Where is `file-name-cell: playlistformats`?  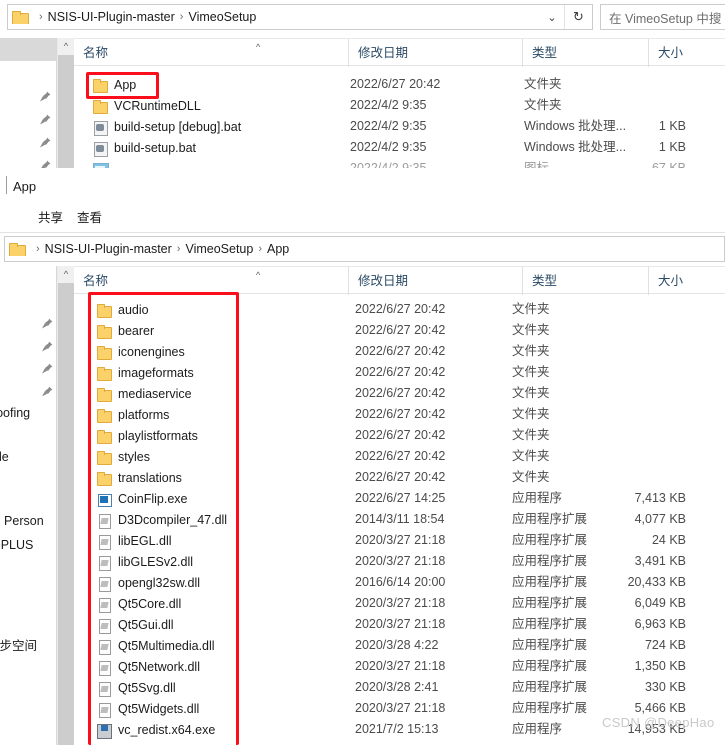 file-name-cell: playlistformats is located at coordinates (147, 435).